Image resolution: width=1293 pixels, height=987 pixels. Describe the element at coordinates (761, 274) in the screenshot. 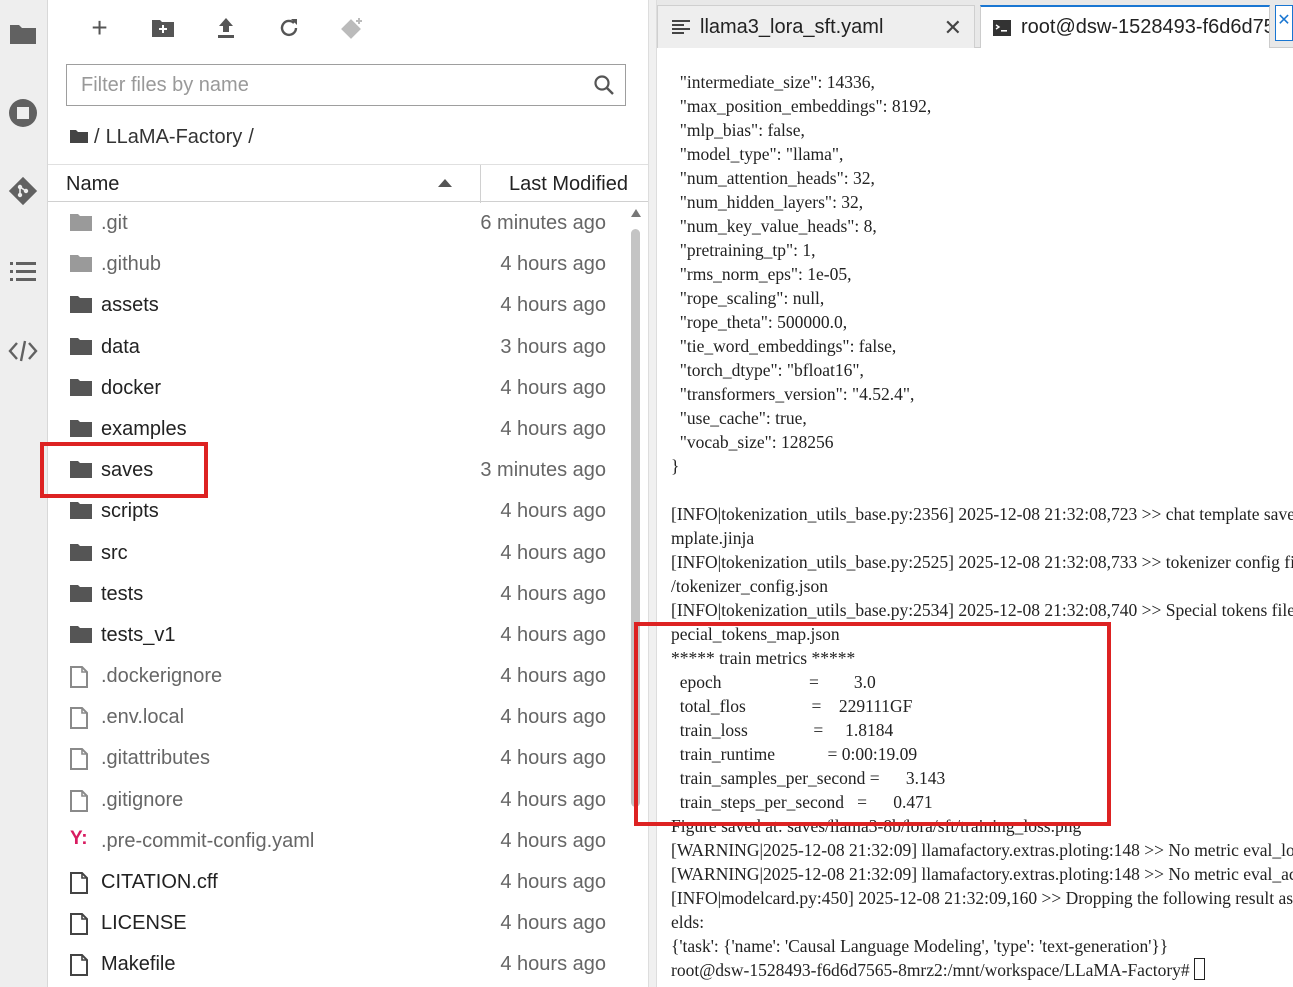

I see `terminal-line: "rms_norm_eps": 1e-05,` at that location.